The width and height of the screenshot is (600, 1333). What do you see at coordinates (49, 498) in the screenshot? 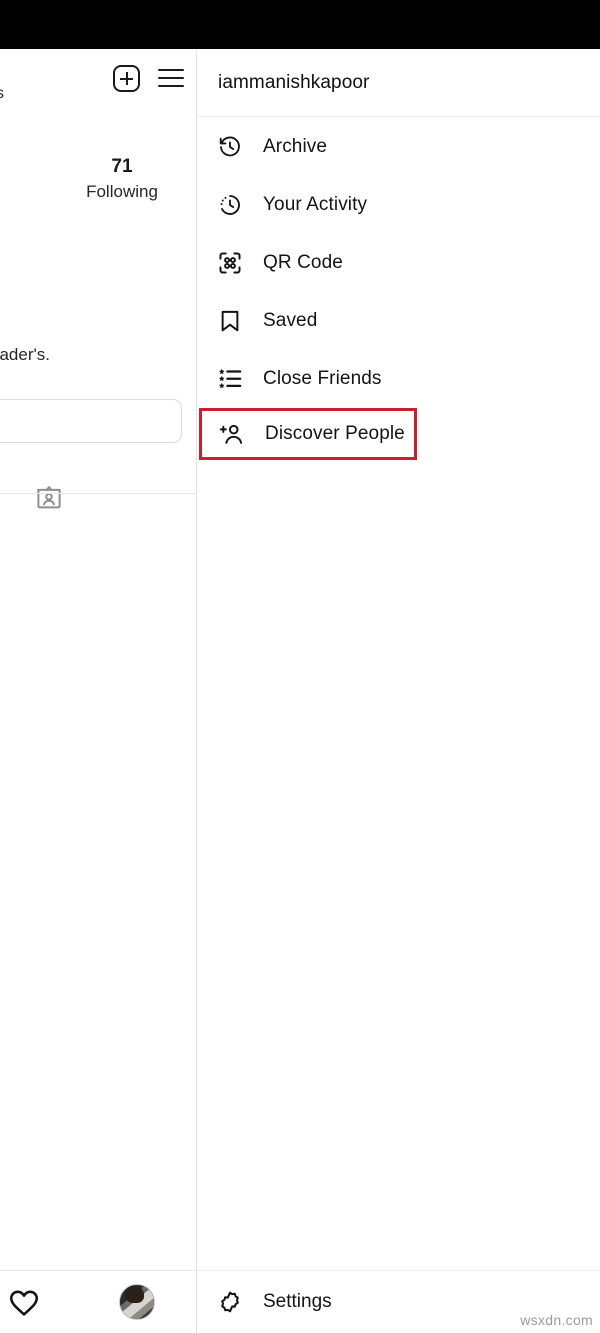
I see `name-badge-icon` at bounding box center [49, 498].